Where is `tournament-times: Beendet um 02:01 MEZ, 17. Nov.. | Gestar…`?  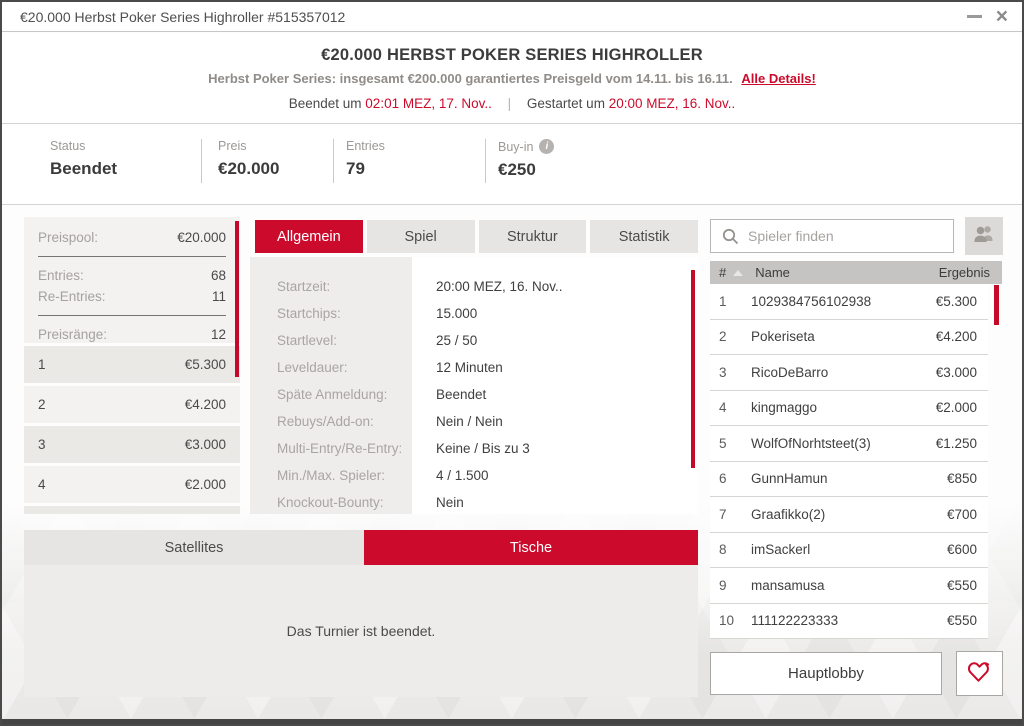
tournament-times: Beendet um 02:01 MEZ, 17. Nov.. | Gestar… is located at coordinates (512, 103).